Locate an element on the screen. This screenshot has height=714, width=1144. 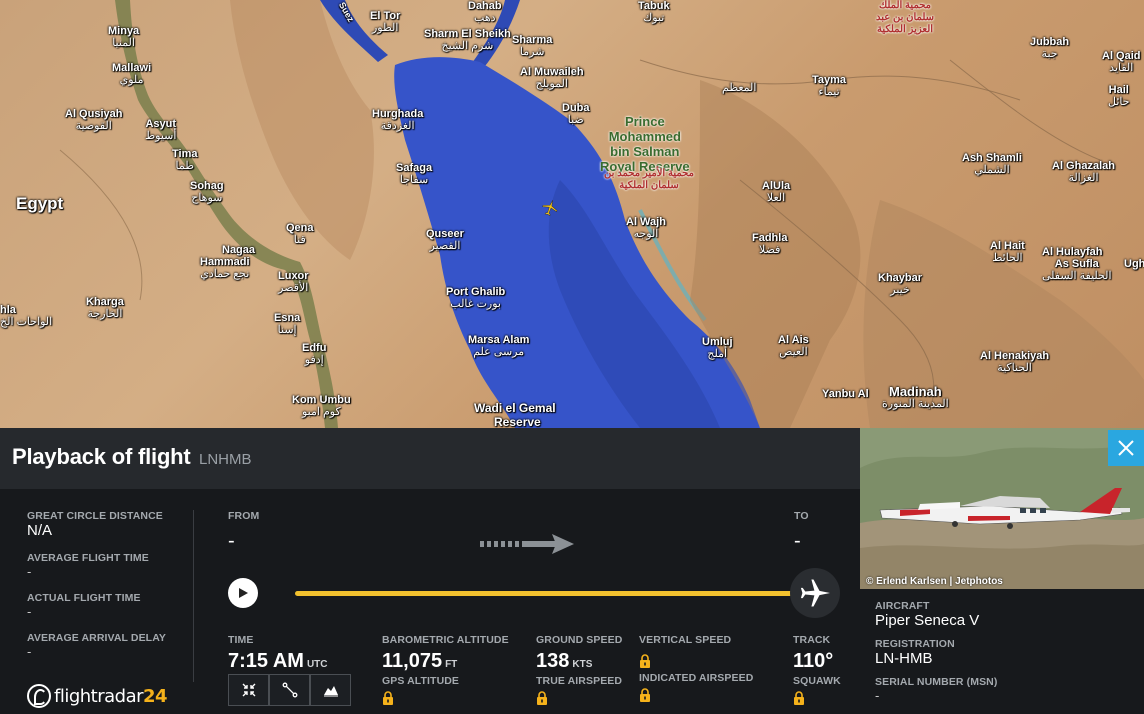
map-label-edfu: Edfu إدفو is located at coordinates (314, 354).